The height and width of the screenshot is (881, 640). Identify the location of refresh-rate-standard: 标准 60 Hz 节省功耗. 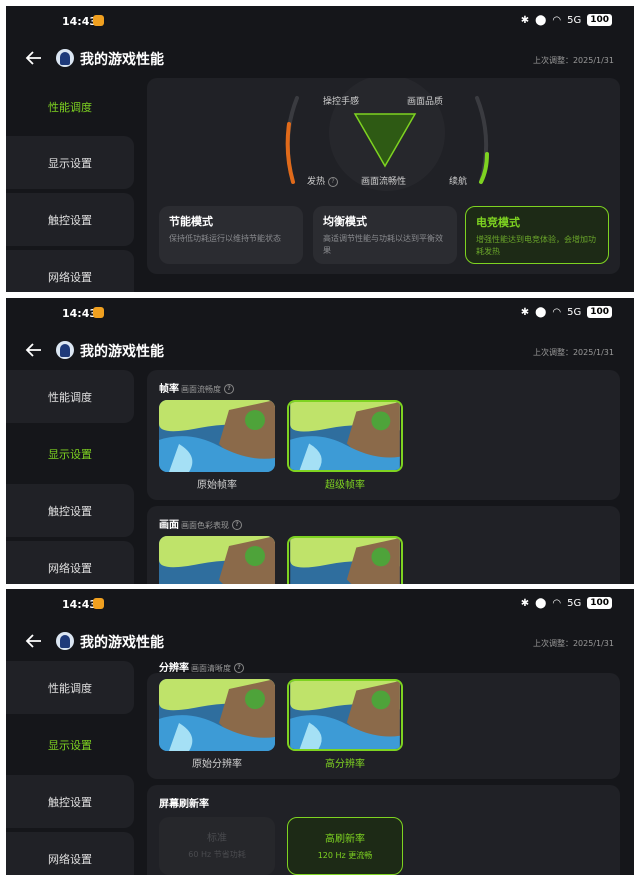
(217, 846).